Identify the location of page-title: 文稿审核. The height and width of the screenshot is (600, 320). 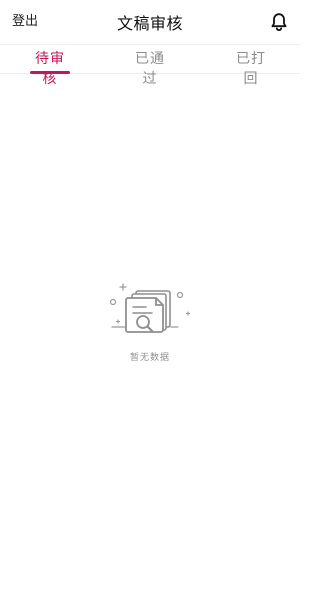
(149, 23).